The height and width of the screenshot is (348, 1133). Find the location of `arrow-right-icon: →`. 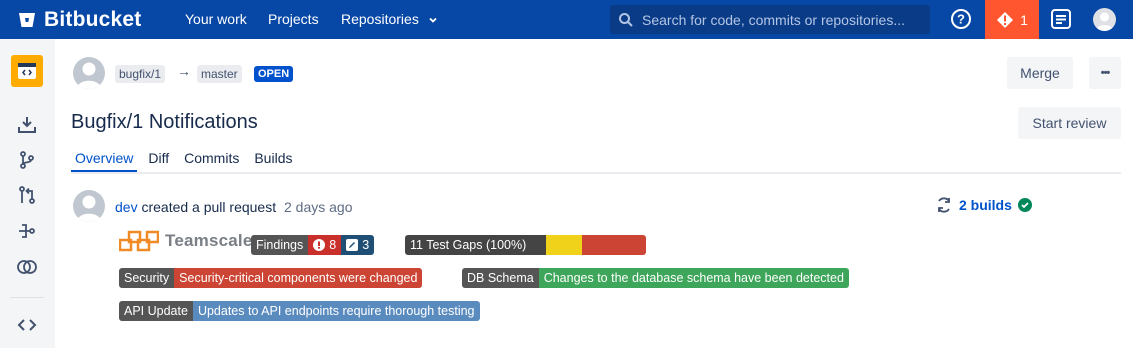

arrow-right-icon: → is located at coordinates (184, 71).